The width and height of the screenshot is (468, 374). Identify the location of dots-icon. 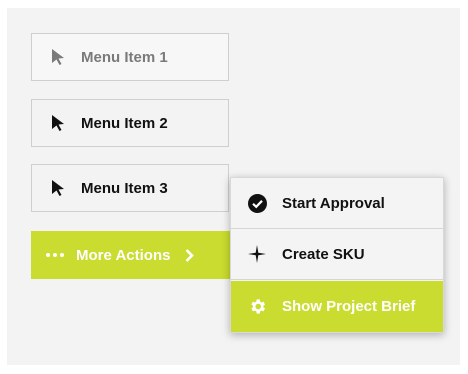
(55, 255).